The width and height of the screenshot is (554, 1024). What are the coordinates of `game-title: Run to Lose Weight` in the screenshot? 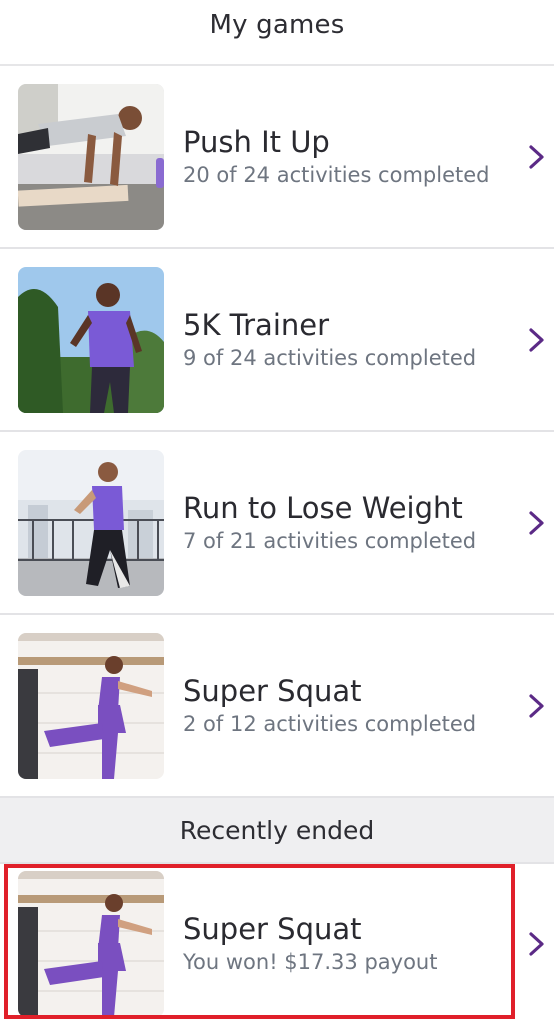 It's located at (323, 507).